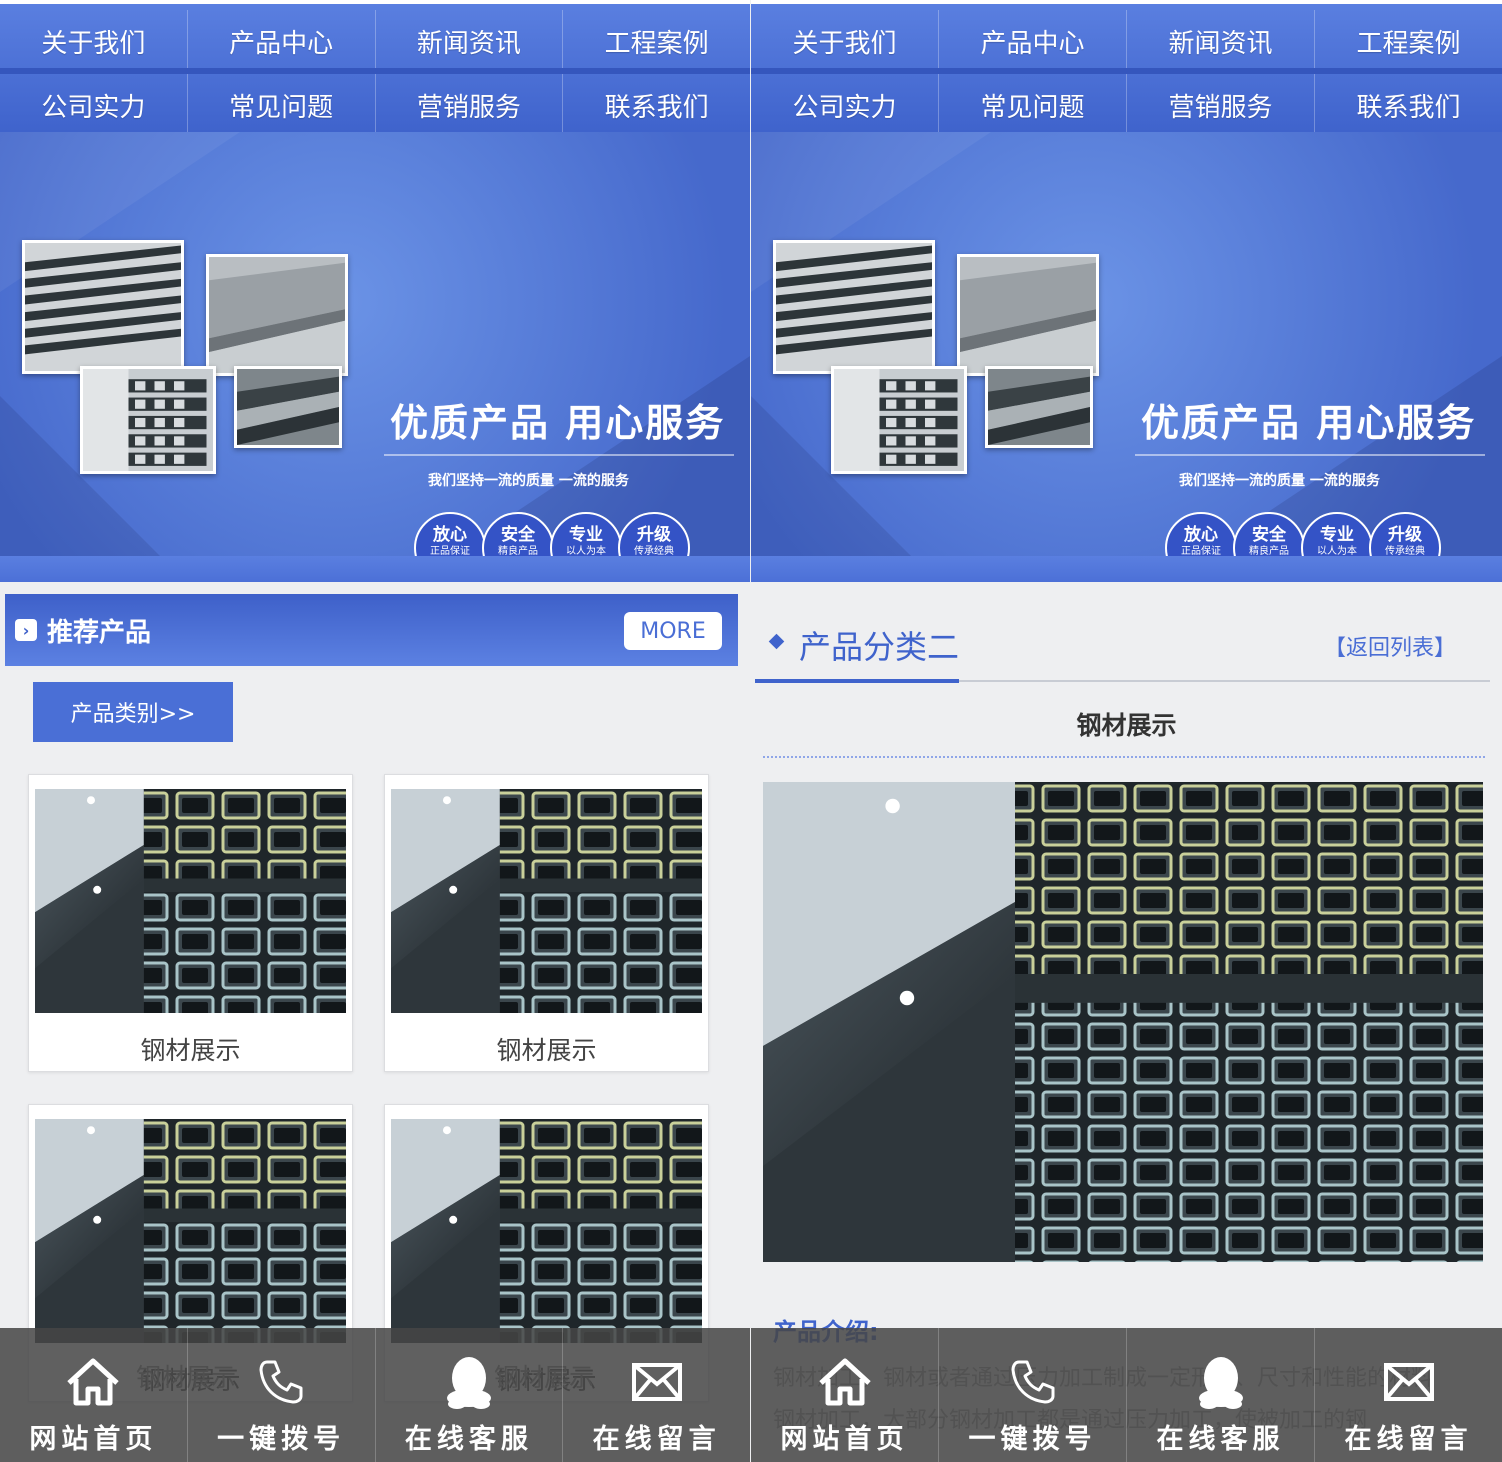  Describe the element at coordinates (559, 455) in the screenshot. I see `banner-divider` at that location.